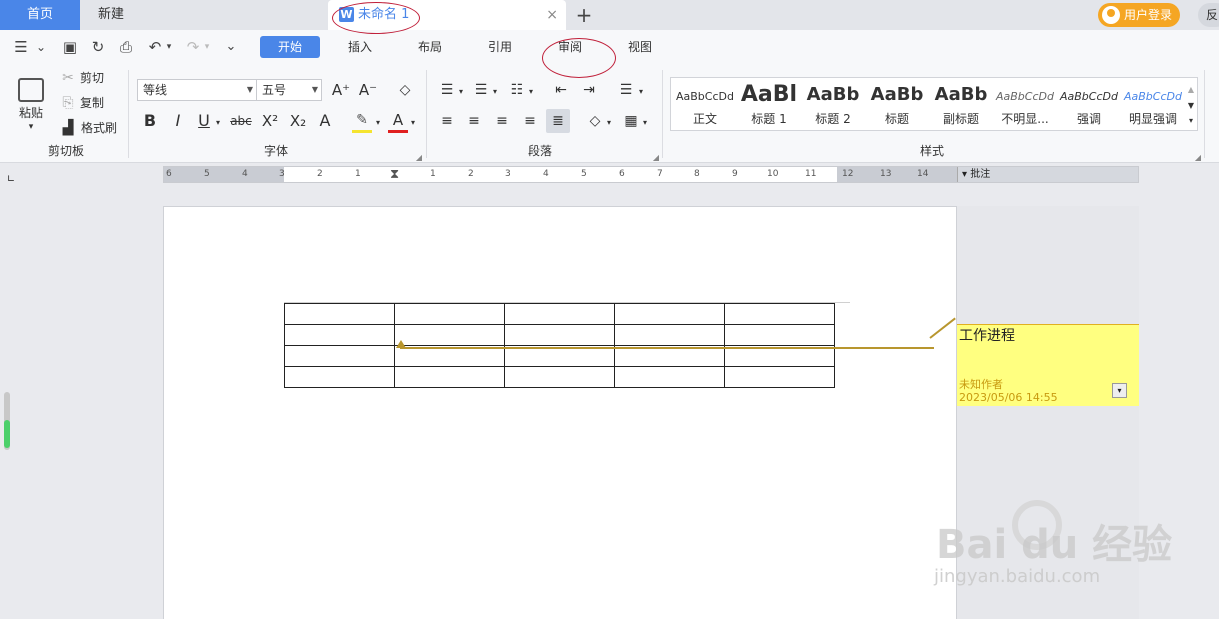  I want to click on text-effect-button: A, so click(325, 121).